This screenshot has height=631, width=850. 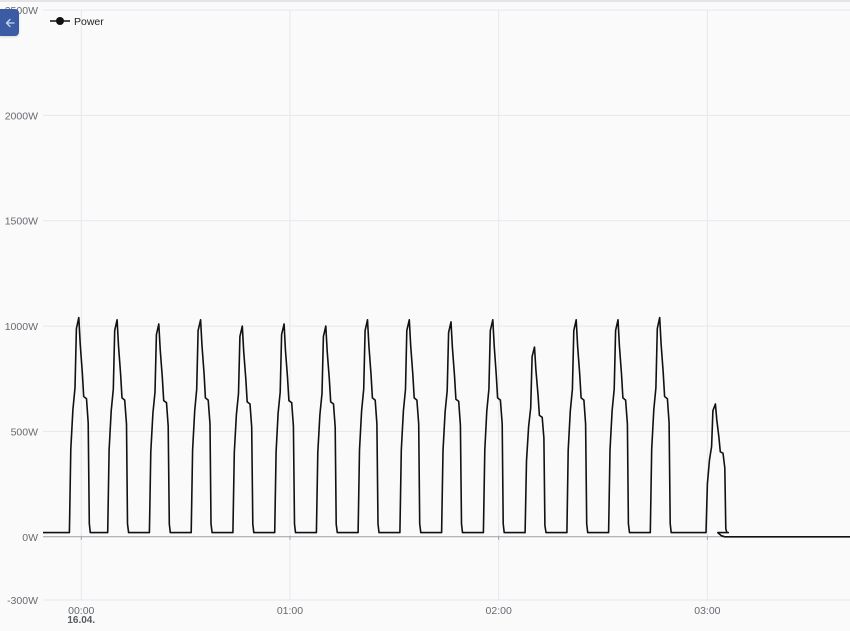 What do you see at coordinates (21, 327) in the screenshot?
I see `y-tick-label: 1000W` at bounding box center [21, 327].